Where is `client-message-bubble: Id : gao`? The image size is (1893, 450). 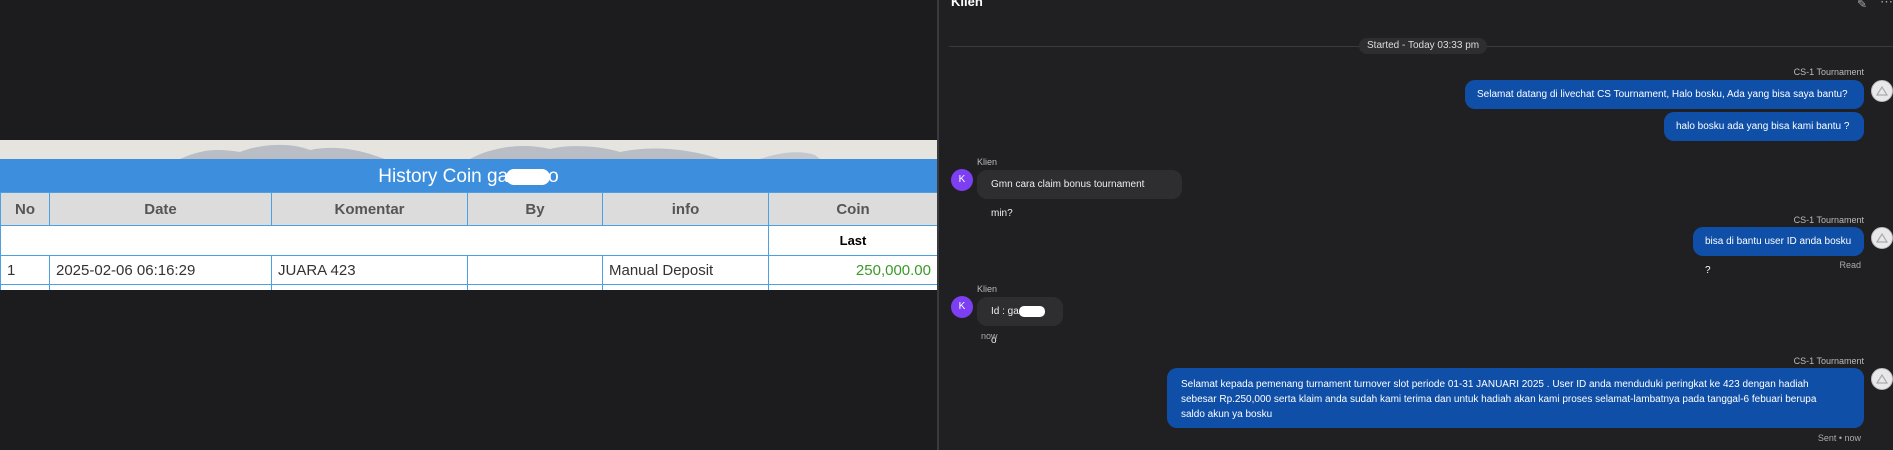 client-message-bubble: Id : gao is located at coordinates (1020, 321).